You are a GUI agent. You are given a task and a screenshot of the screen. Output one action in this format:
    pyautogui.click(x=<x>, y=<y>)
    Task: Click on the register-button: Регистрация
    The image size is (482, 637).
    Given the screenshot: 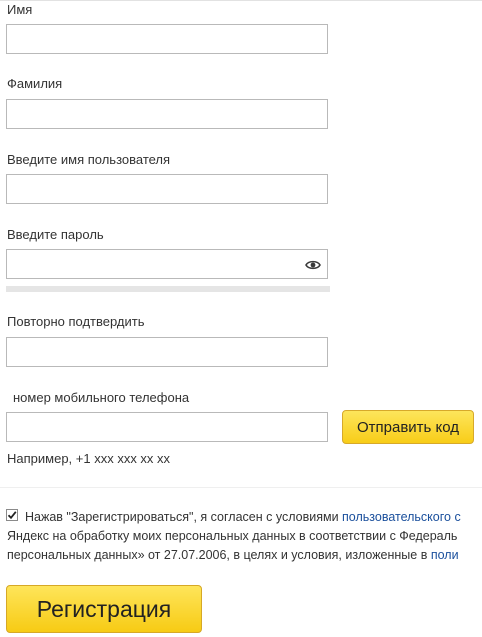 What is the action you would take?
    pyautogui.click(x=104, y=609)
    